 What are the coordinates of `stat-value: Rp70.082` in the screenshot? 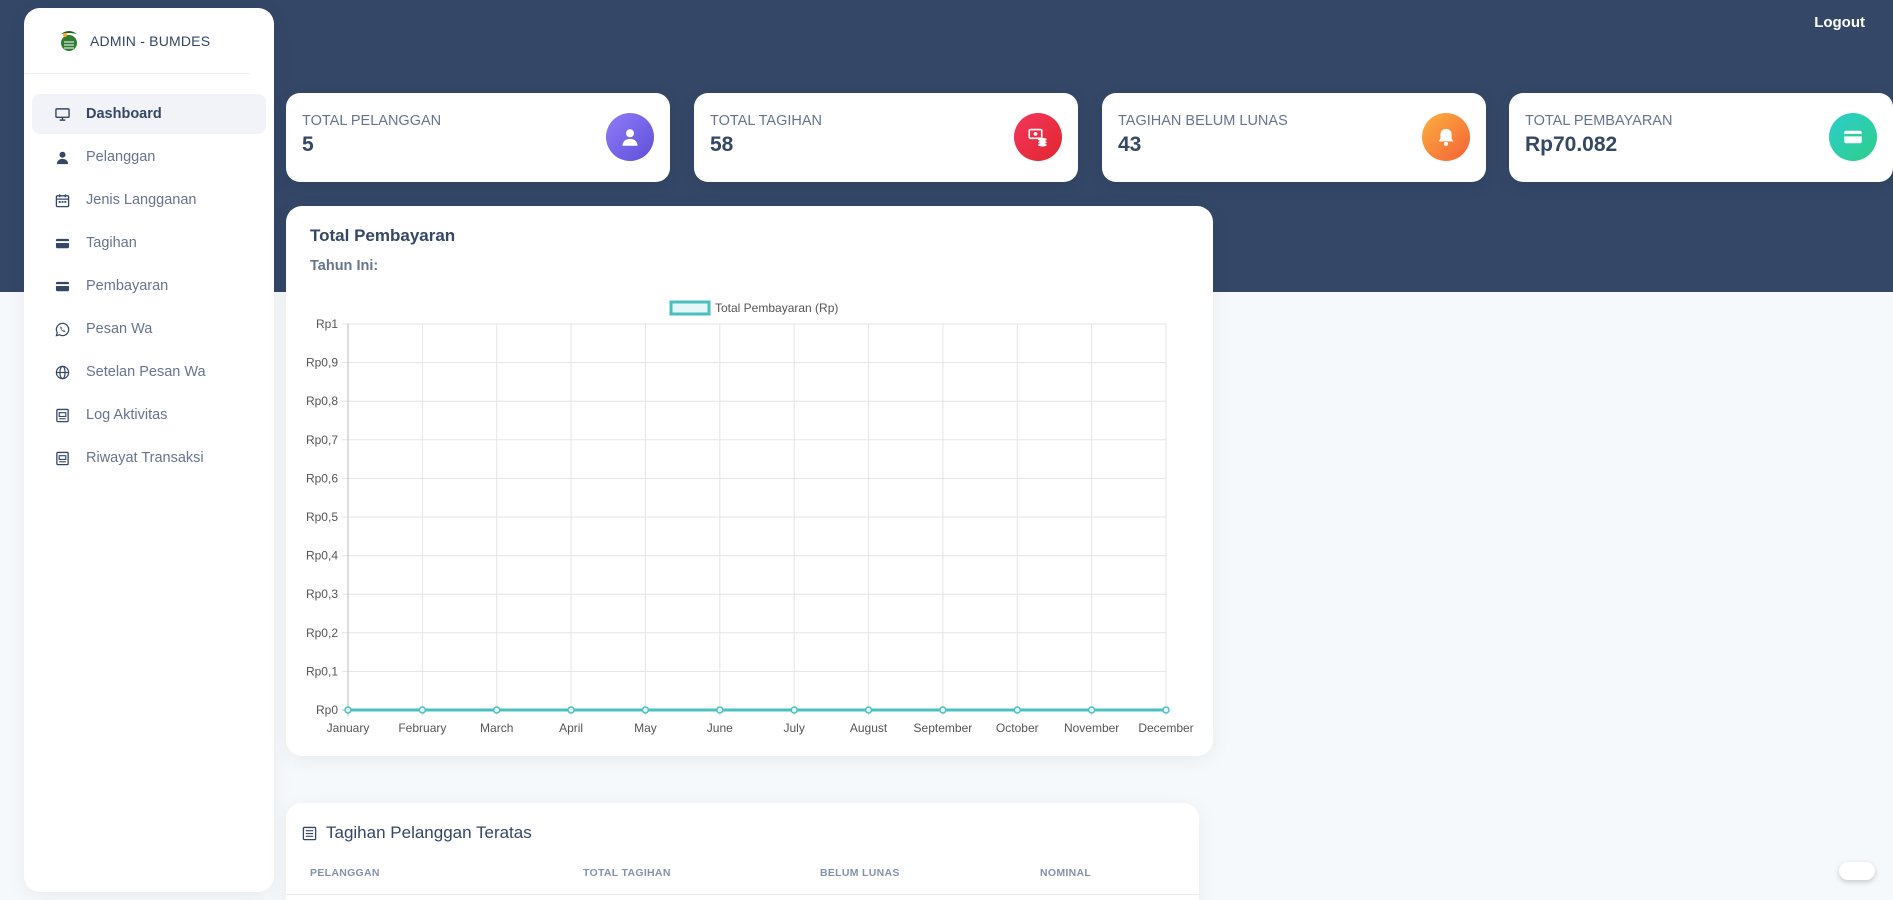 It's located at (1571, 144).